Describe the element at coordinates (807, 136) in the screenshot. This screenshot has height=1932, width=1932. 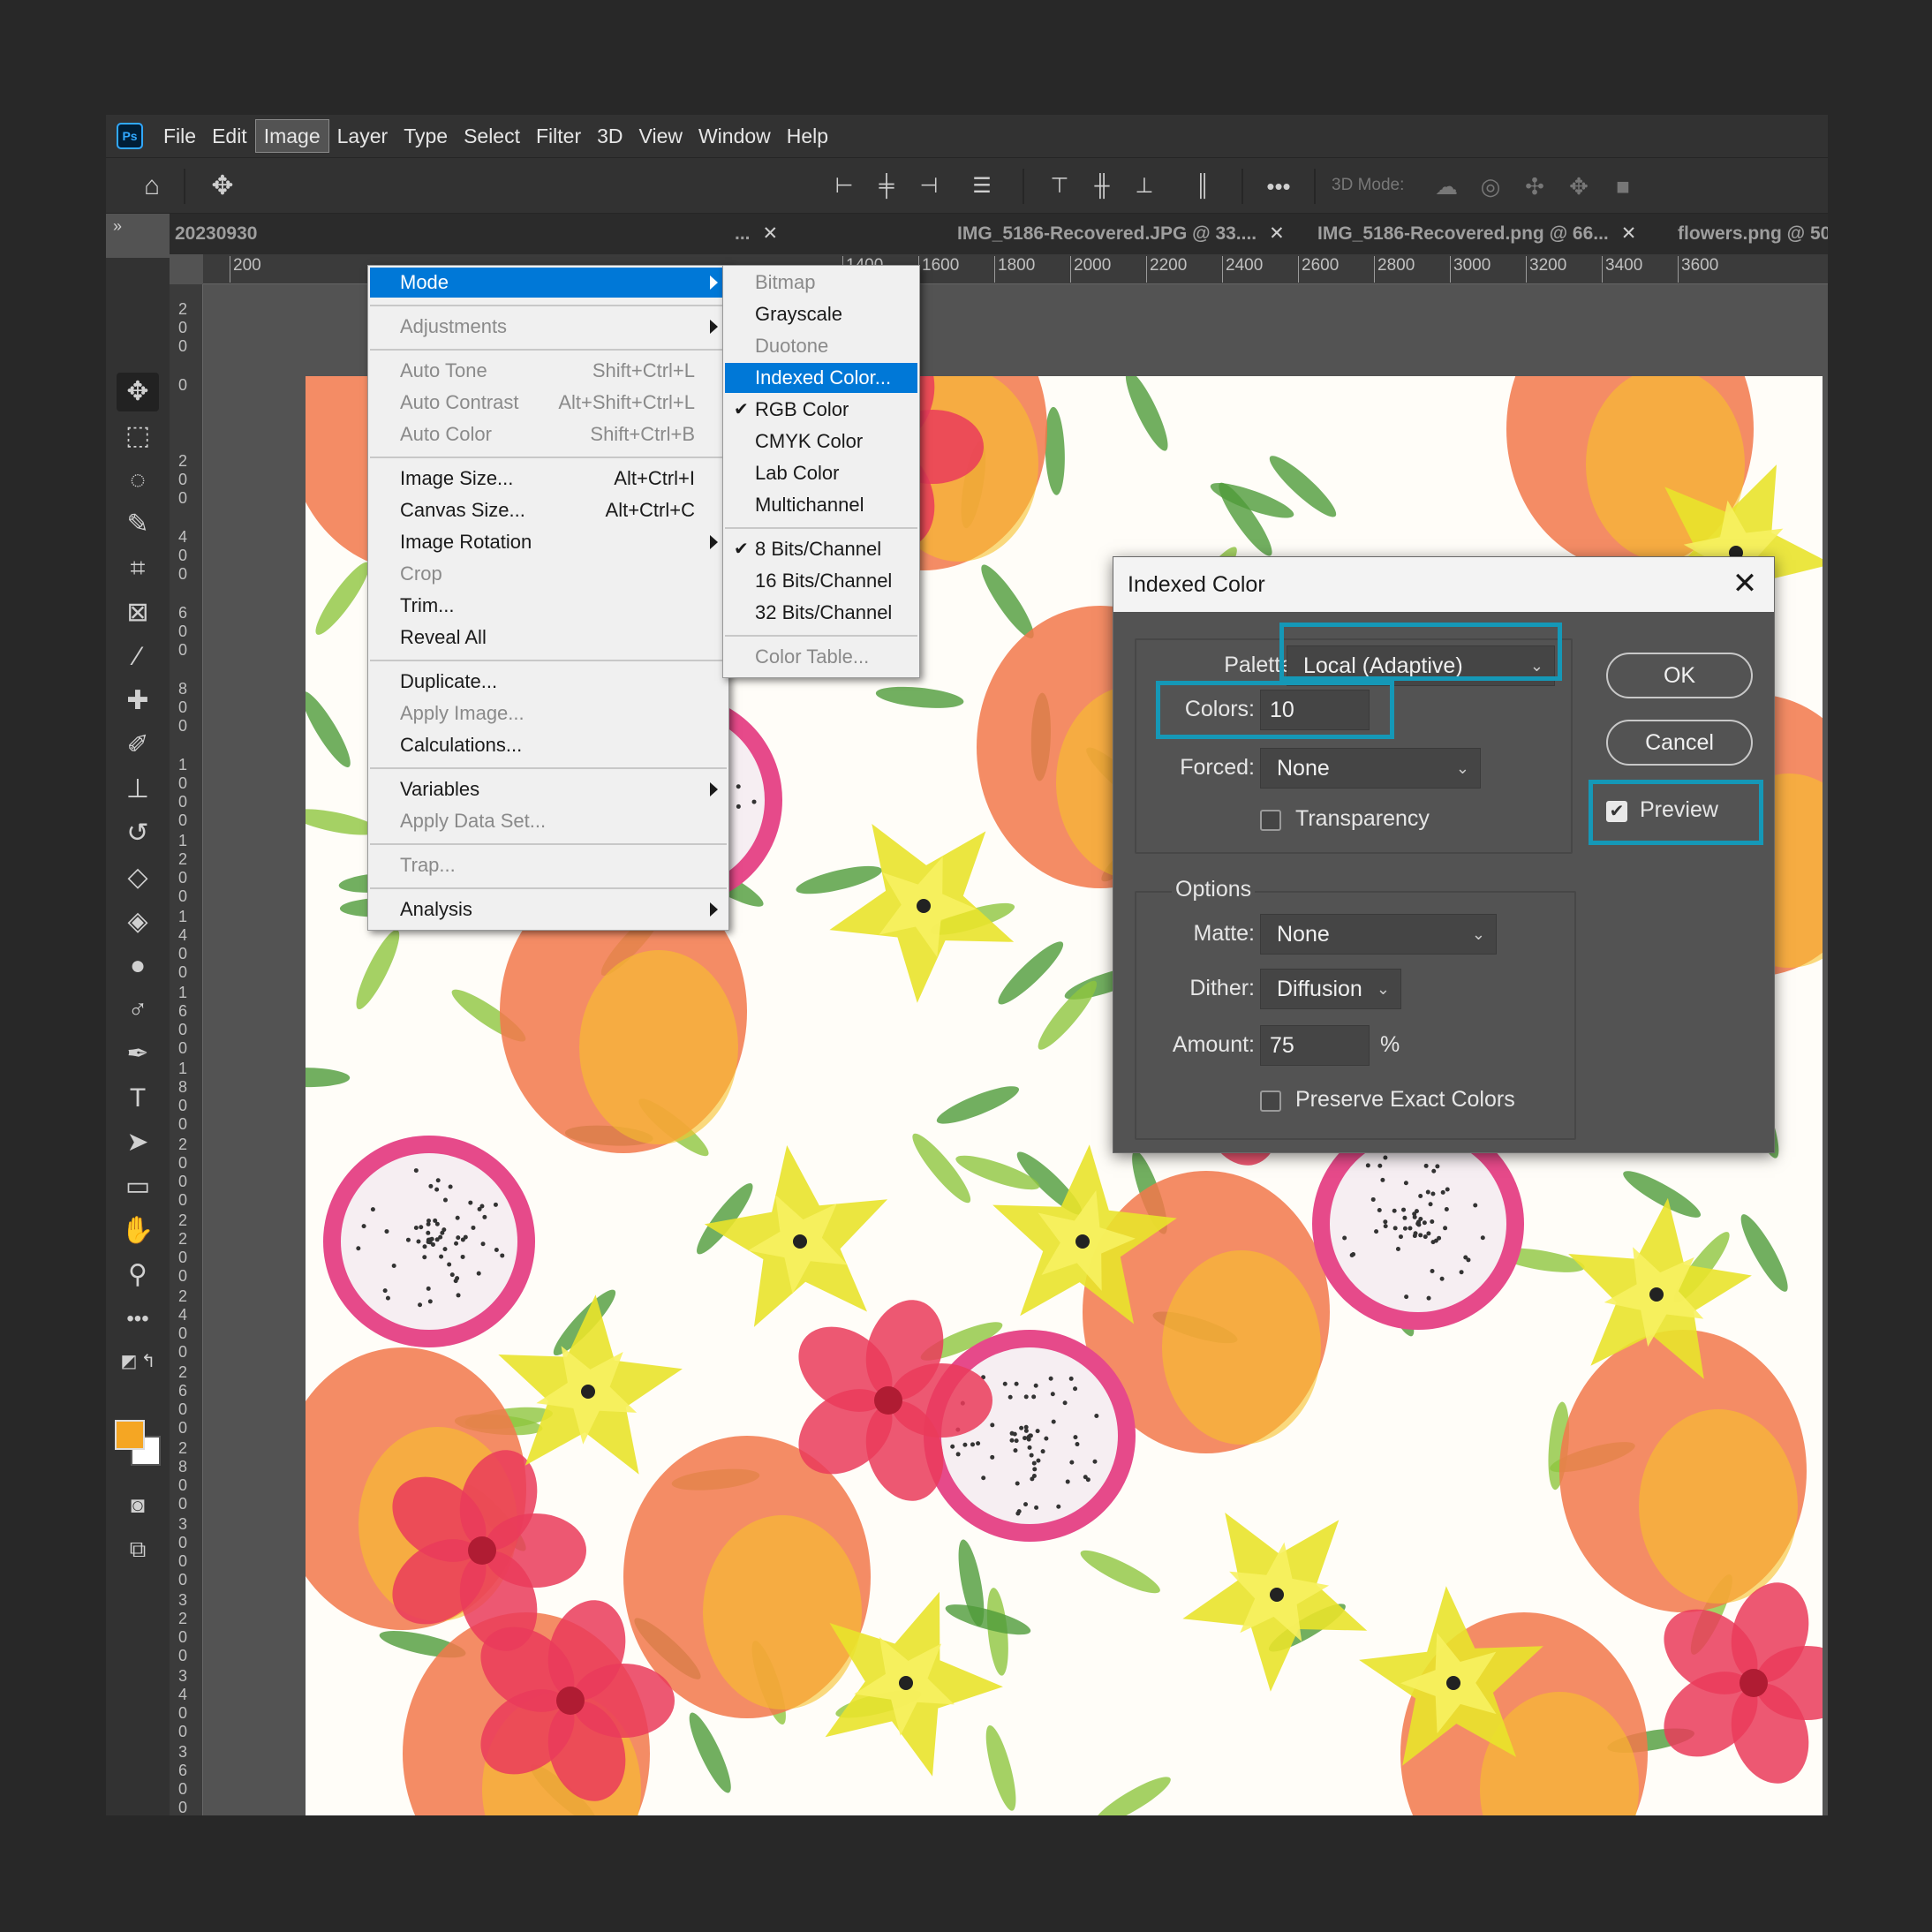
I see `menu-help: Help` at that location.